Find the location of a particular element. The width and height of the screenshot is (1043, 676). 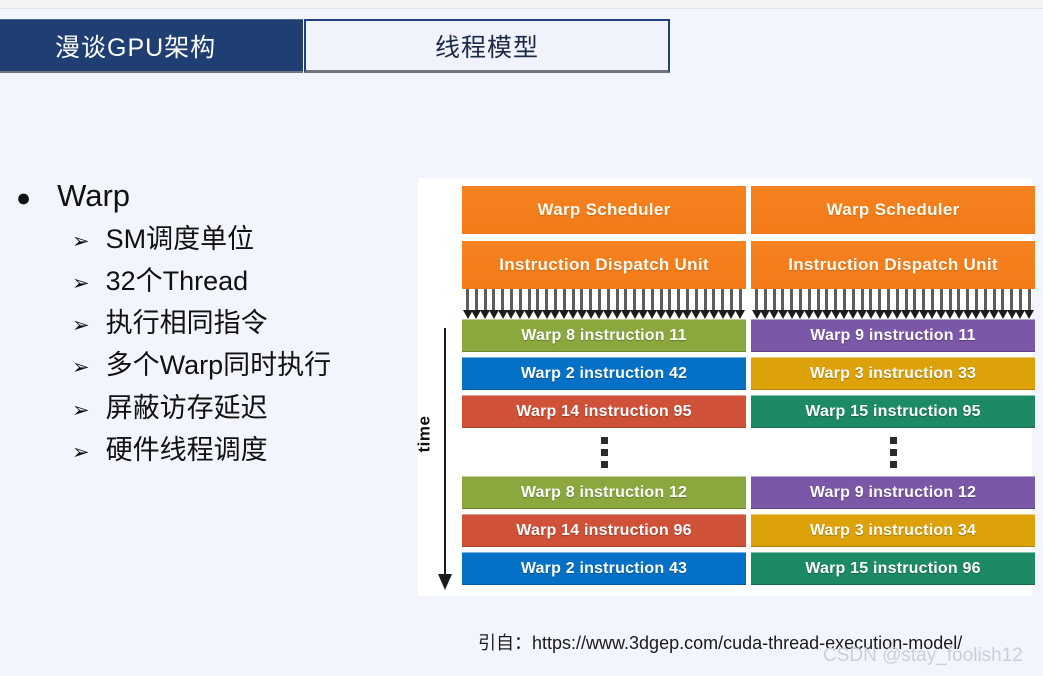

list-item: ➢ 屏蔽访存延迟 is located at coordinates (241, 408).